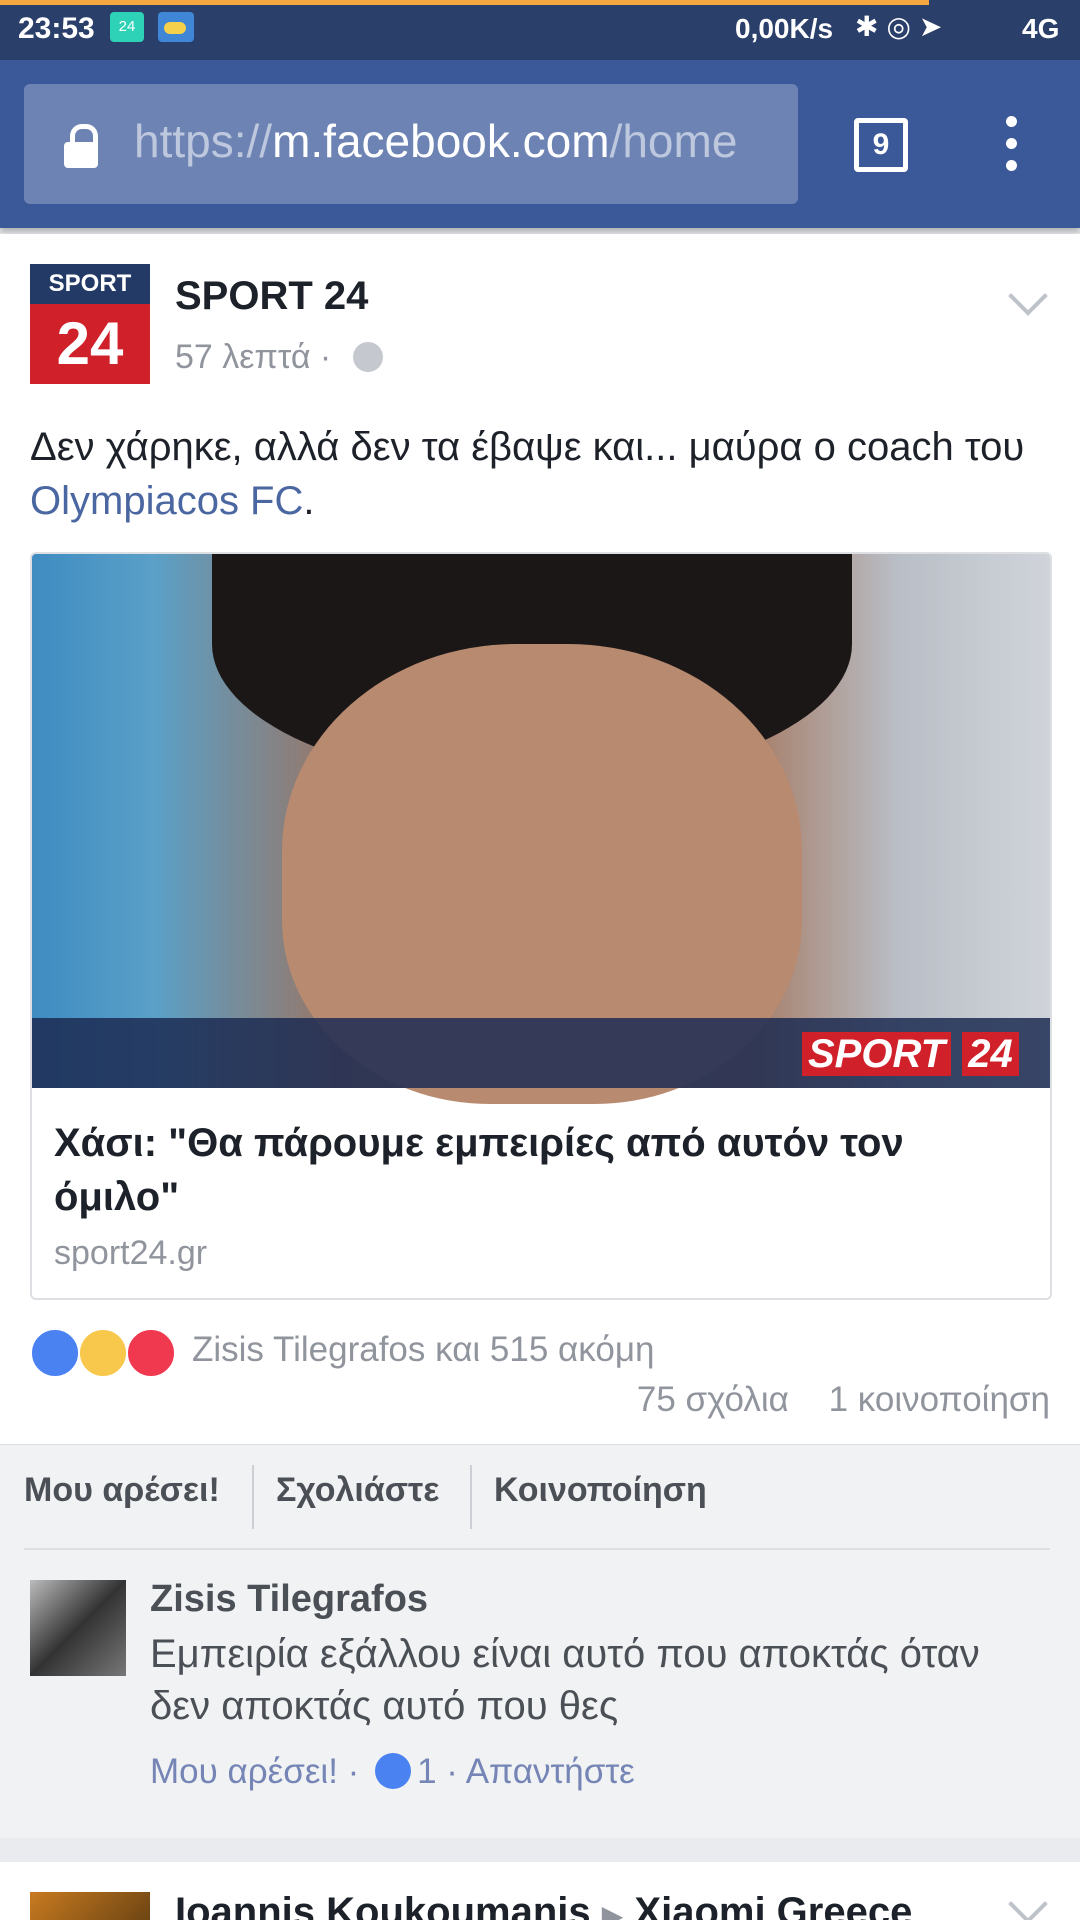  What do you see at coordinates (122, 1490) in the screenshot?
I see `like-button: Μου αρέσει!` at bounding box center [122, 1490].